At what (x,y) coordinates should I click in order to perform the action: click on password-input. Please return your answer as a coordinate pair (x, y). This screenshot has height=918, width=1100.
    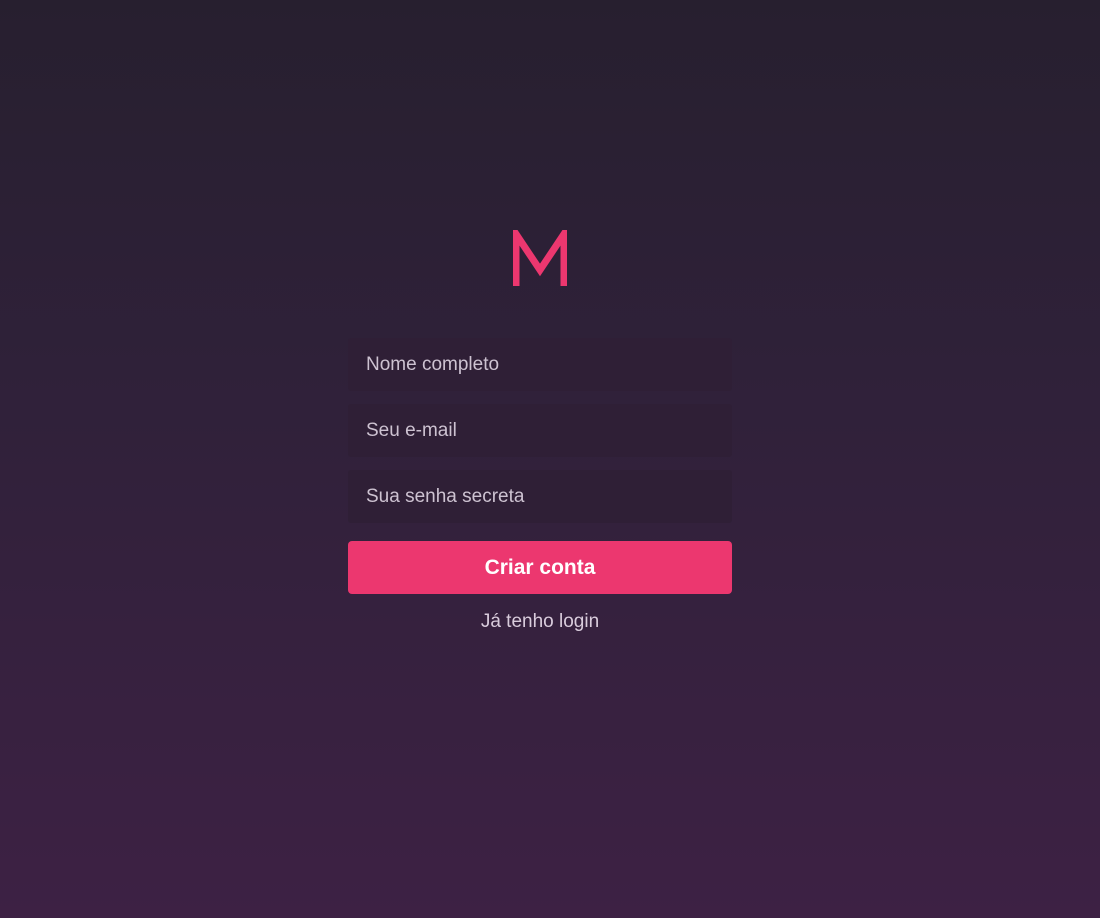
    Looking at the image, I should click on (540, 496).